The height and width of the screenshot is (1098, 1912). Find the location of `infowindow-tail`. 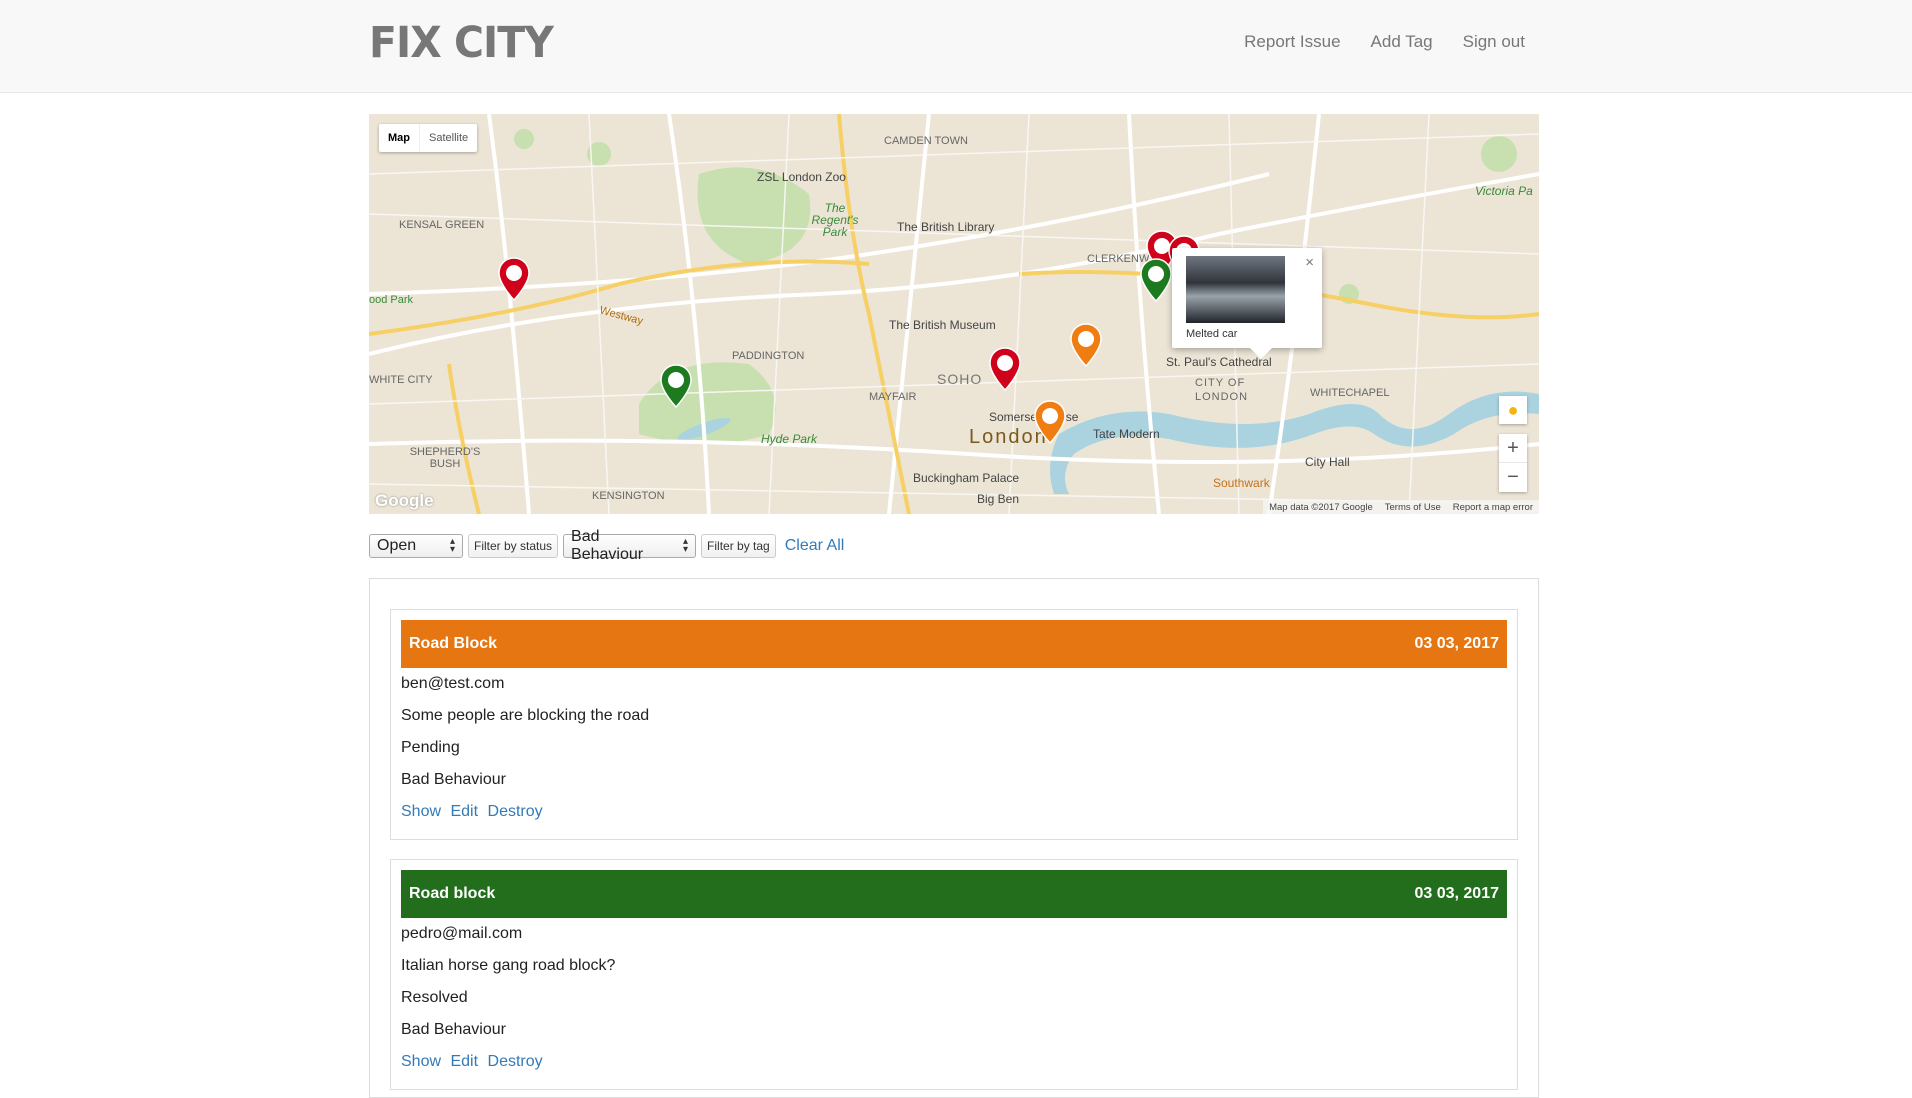

infowindow-tail is located at coordinates (1261, 353).